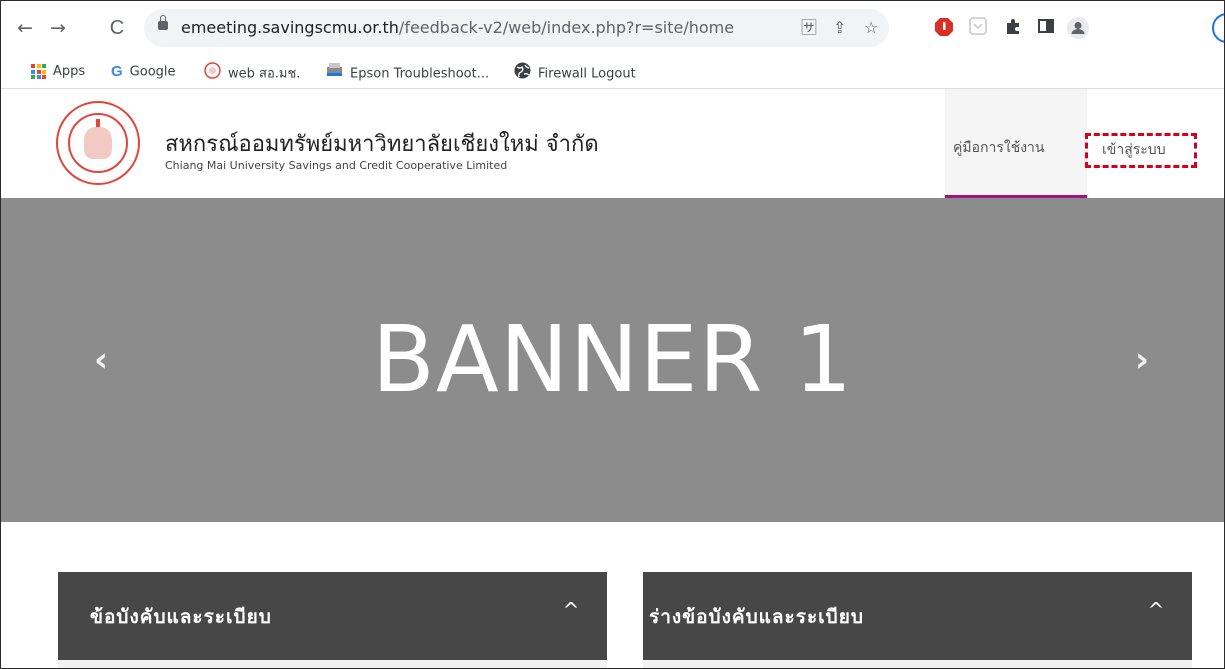  I want to click on logo-inner-ring, so click(98, 143).